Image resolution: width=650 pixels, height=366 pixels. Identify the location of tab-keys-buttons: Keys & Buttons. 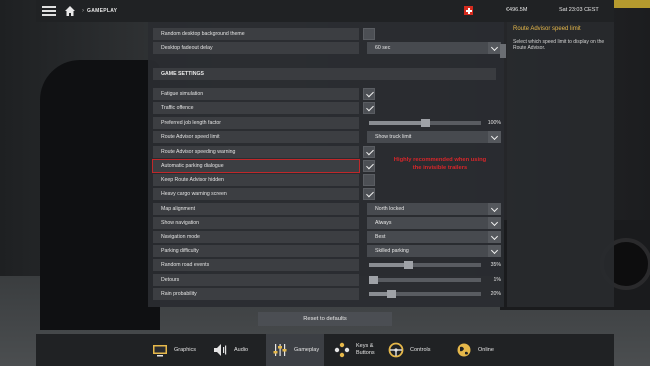
(353, 350).